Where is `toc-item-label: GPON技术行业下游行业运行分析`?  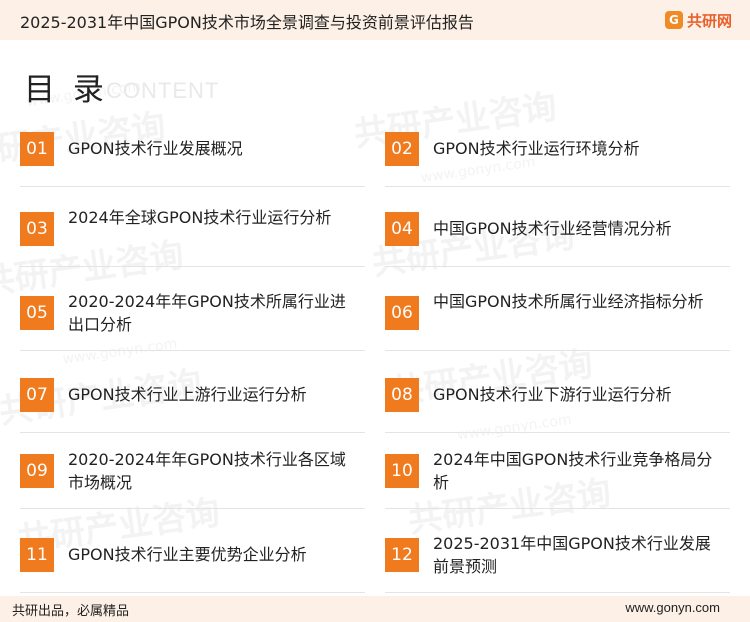 toc-item-label: GPON技术行业下游行业运行分析 is located at coordinates (552, 394).